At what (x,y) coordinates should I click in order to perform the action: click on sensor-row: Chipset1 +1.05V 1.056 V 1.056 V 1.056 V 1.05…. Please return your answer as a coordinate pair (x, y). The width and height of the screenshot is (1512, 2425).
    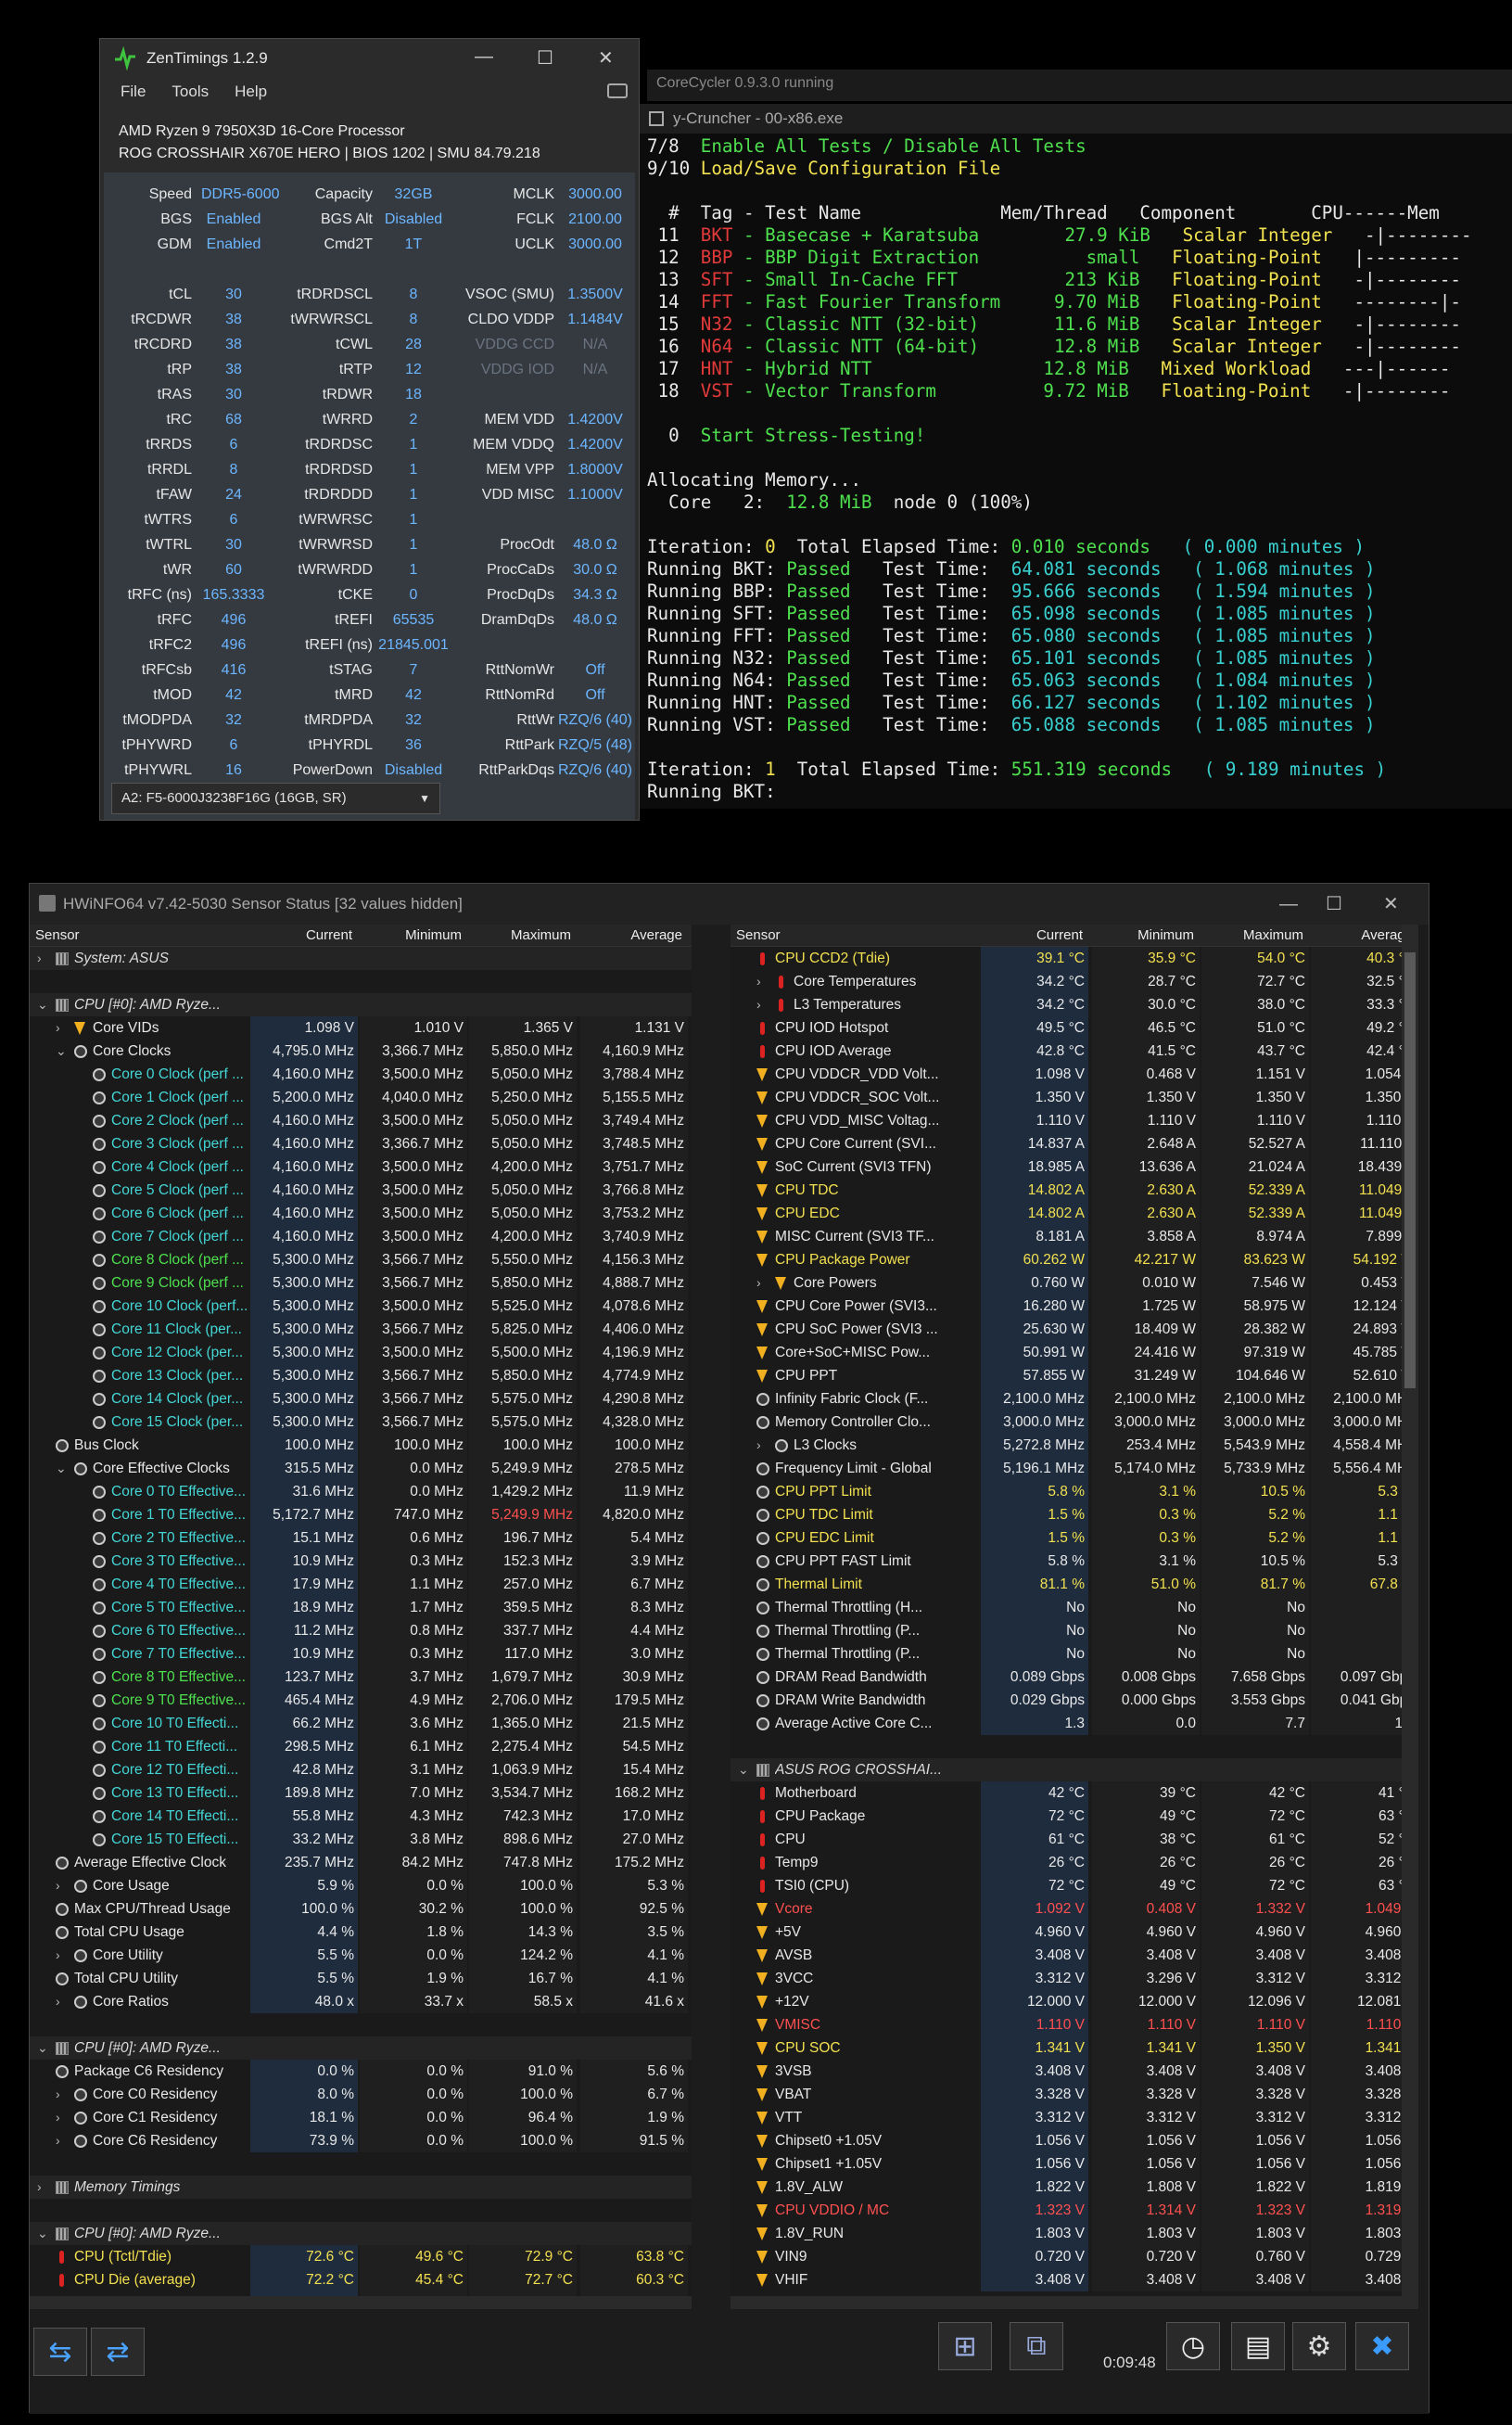
    Looking at the image, I should click on (1074, 2164).